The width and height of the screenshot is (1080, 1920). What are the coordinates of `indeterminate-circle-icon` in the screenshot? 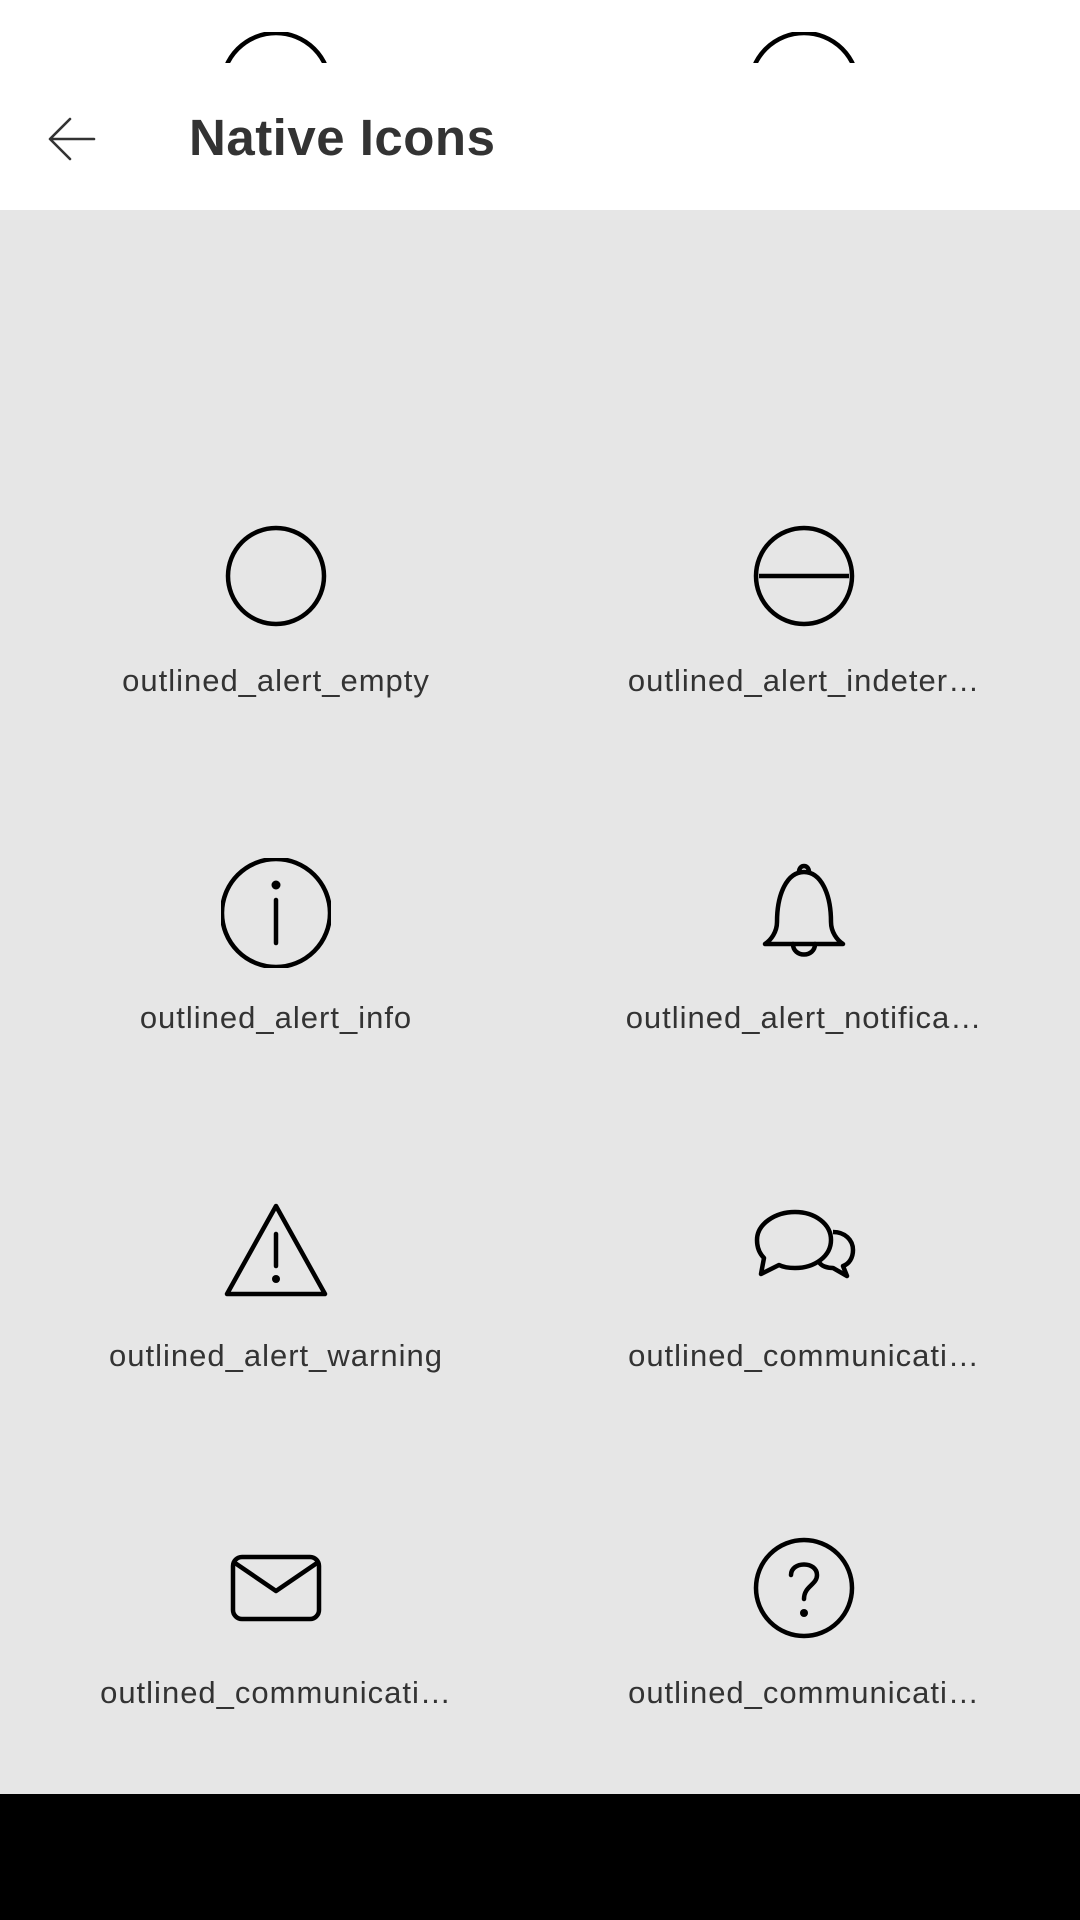 It's located at (804, 576).